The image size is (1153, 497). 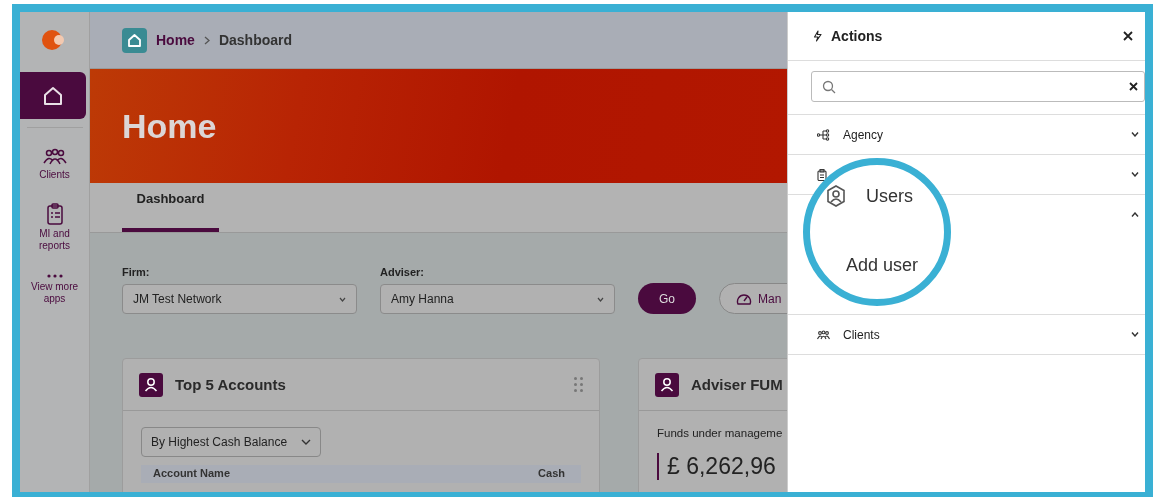 I want to click on nav-item: Clients, so click(x=54, y=164).